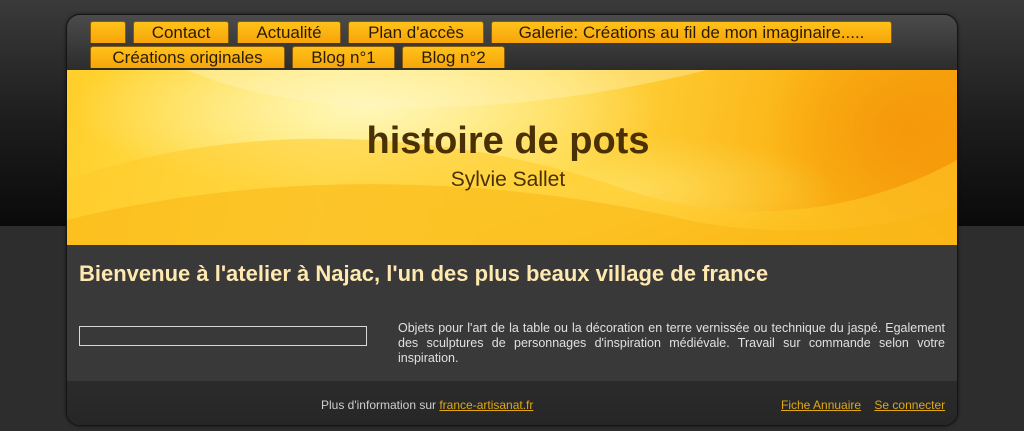  What do you see at coordinates (343, 57) in the screenshot?
I see `tab-blog-1: Blog n°1` at bounding box center [343, 57].